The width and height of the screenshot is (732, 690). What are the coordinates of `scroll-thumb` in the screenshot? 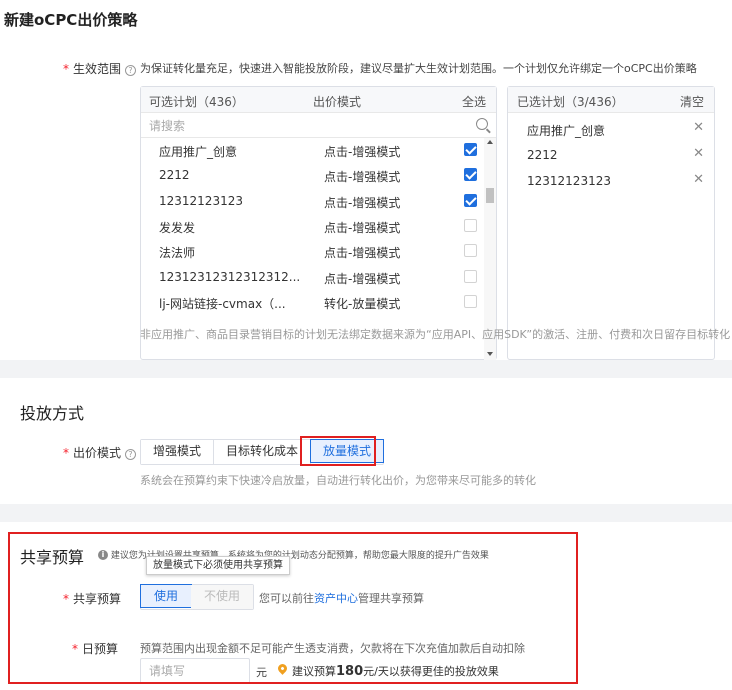 It's located at (490, 195).